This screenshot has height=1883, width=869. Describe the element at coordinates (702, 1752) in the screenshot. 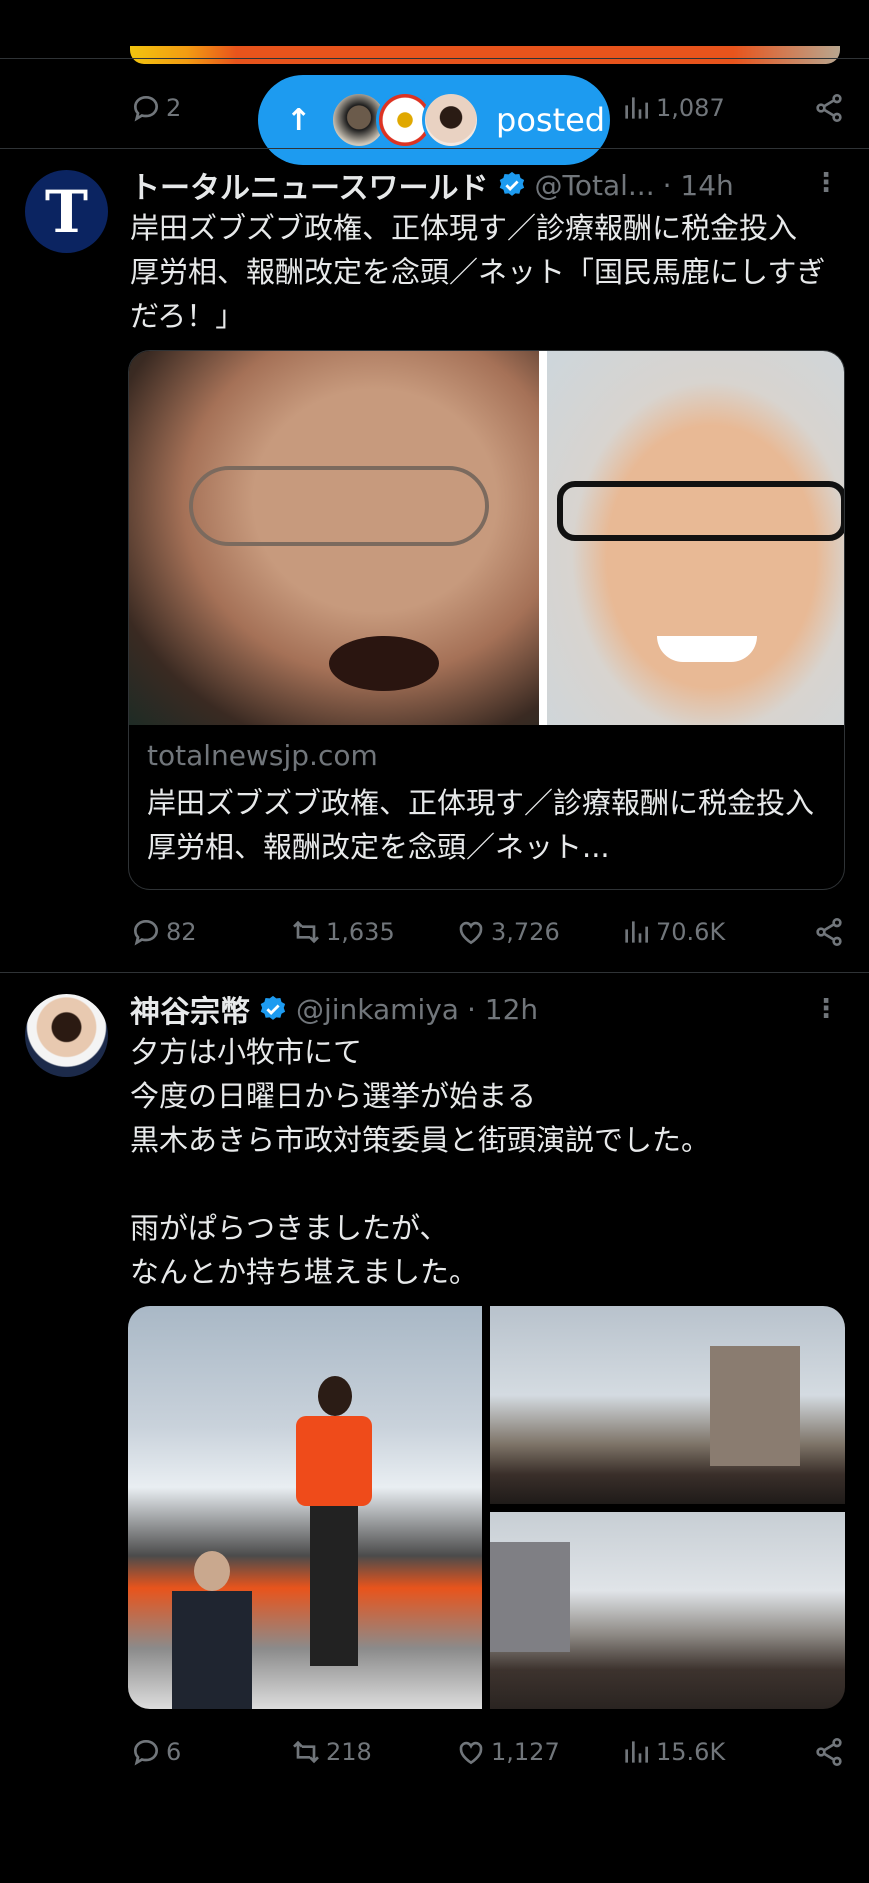

I see `views-button: 15.6K` at that location.